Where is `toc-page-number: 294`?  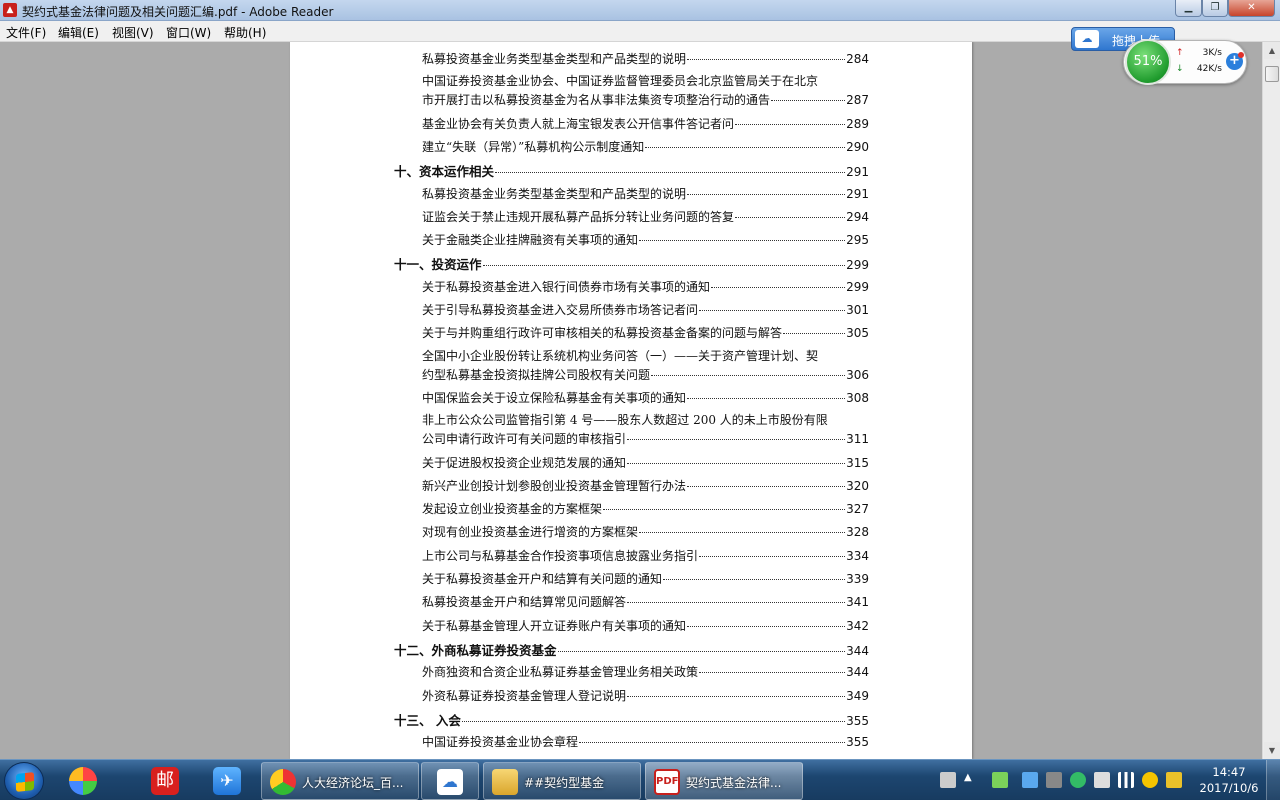 toc-page-number: 294 is located at coordinates (857, 216).